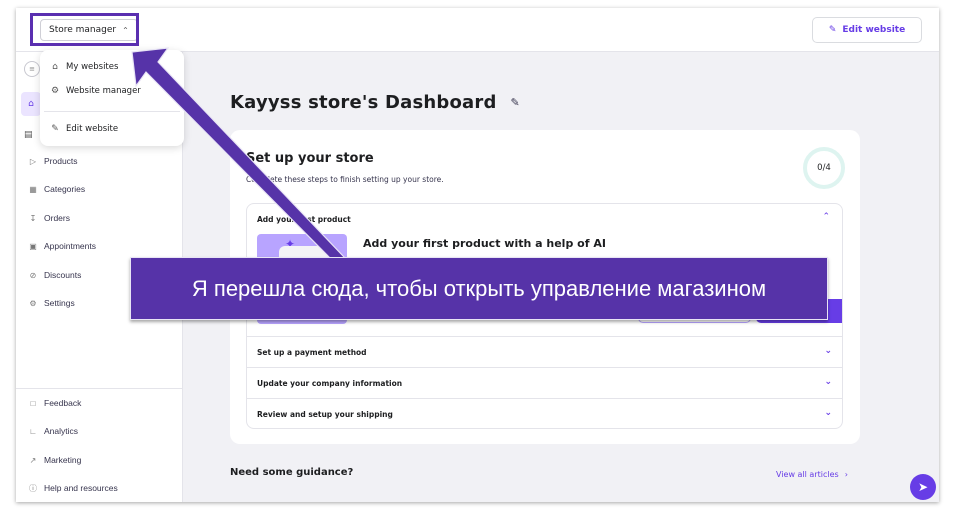  Describe the element at coordinates (312, 352) in the screenshot. I see `step-label: Set up a payment method` at that location.